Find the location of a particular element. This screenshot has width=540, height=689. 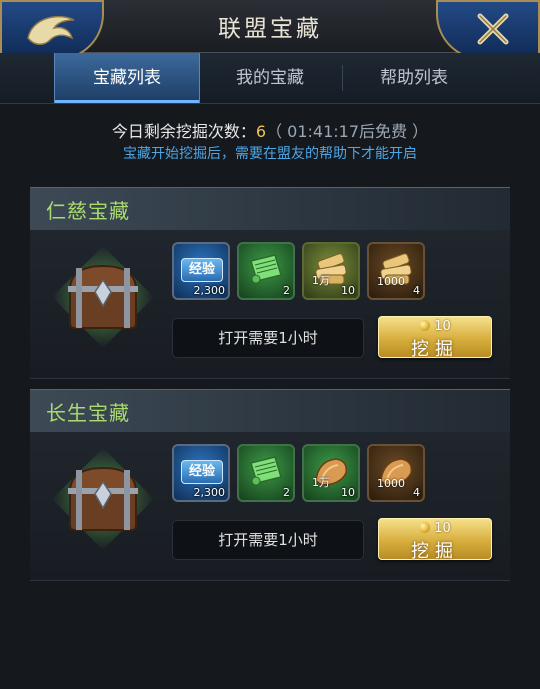

remaining-digs-line: 今日剩余挖掘次数：6（ 01:41:17后免费 ） is located at coordinates (270, 130).